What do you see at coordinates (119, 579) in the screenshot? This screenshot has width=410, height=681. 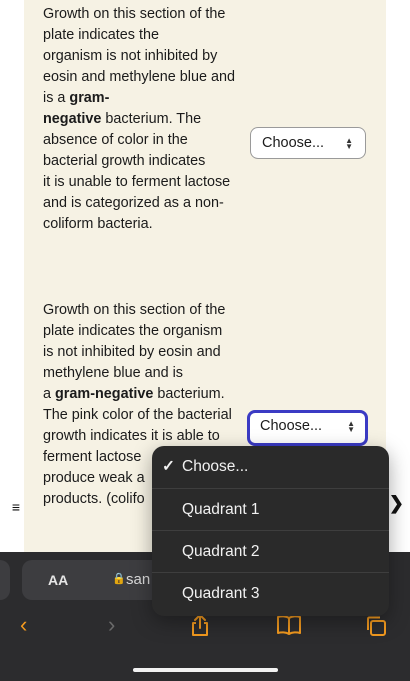 I see `lock-icon: 🔒` at bounding box center [119, 579].